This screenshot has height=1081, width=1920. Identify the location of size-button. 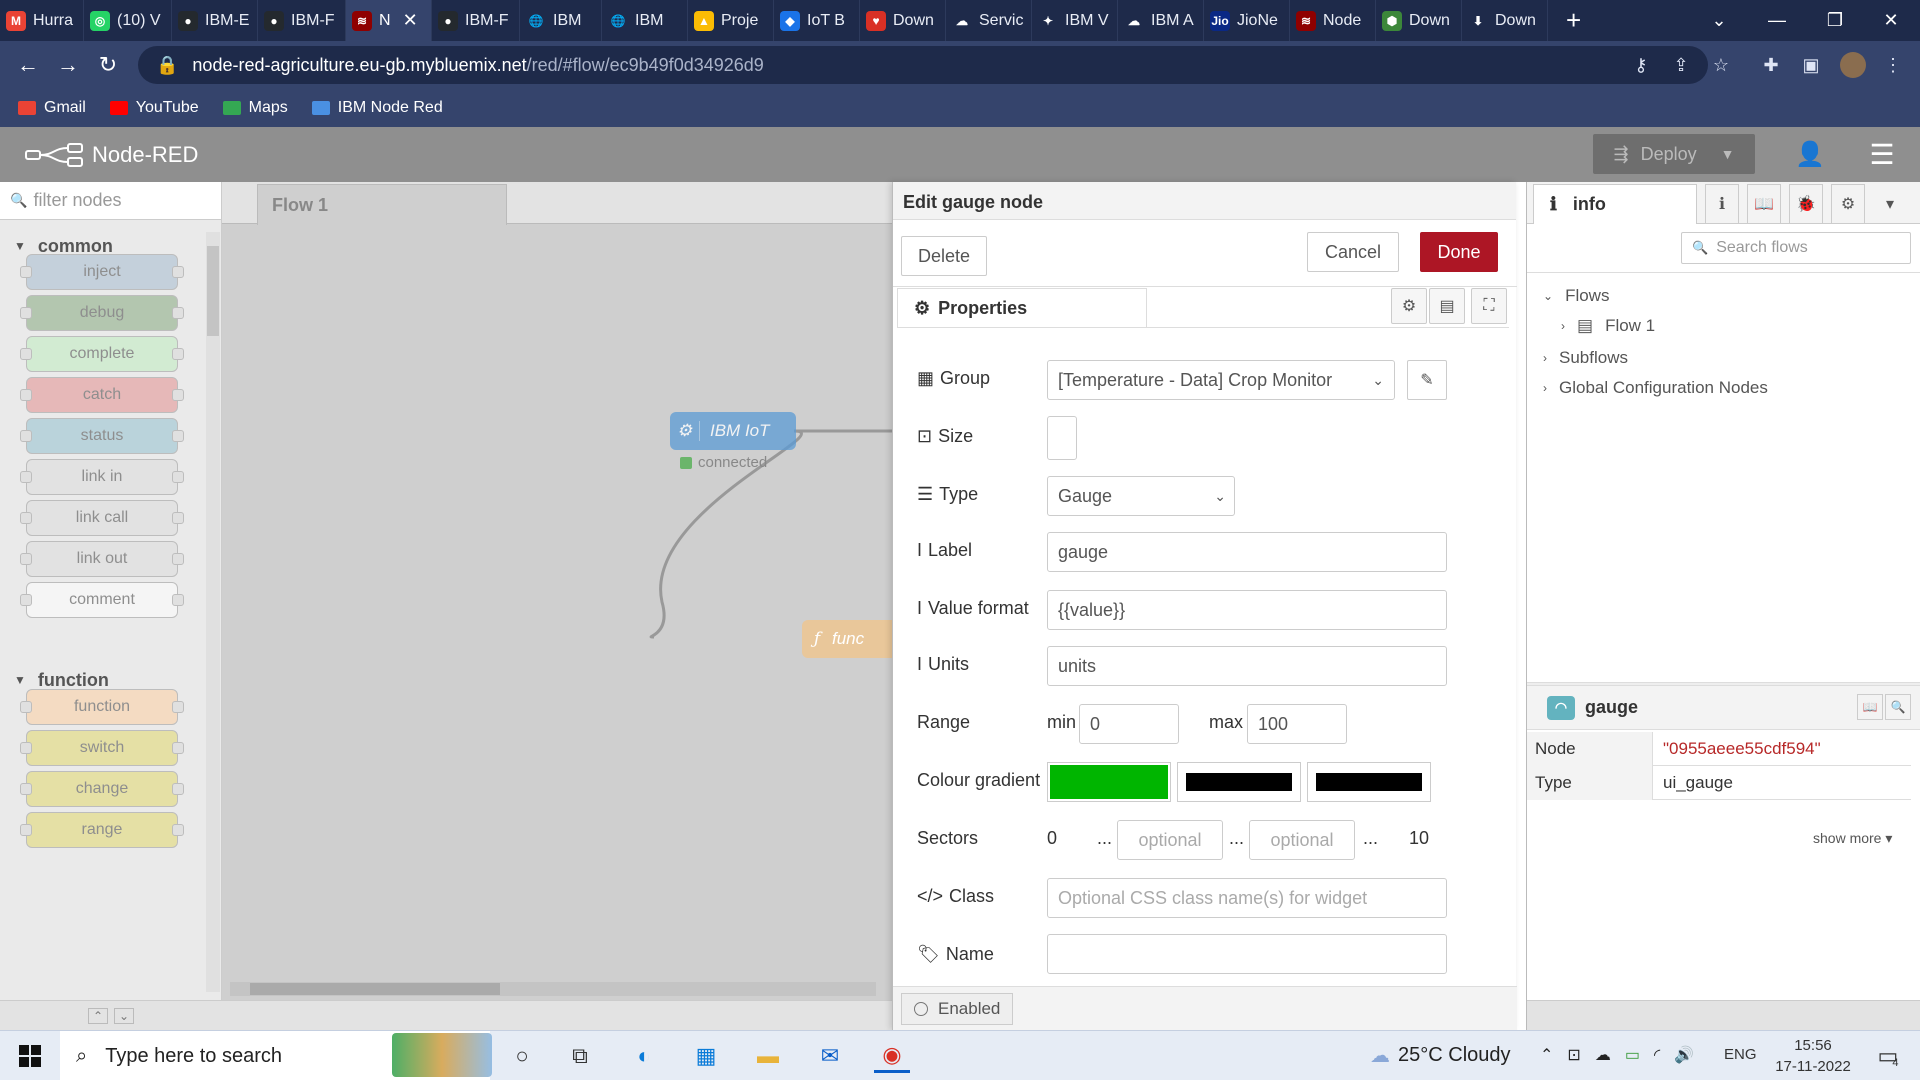
(1062, 438).